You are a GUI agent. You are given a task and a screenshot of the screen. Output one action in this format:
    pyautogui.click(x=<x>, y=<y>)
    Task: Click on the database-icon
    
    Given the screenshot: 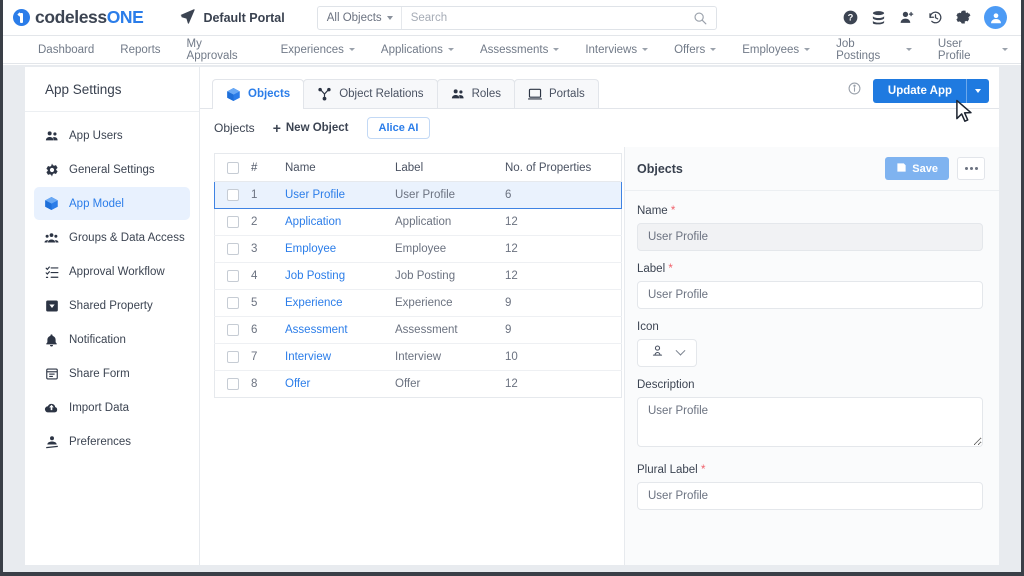 What is the action you would take?
    pyautogui.click(x=878, y=17)
    